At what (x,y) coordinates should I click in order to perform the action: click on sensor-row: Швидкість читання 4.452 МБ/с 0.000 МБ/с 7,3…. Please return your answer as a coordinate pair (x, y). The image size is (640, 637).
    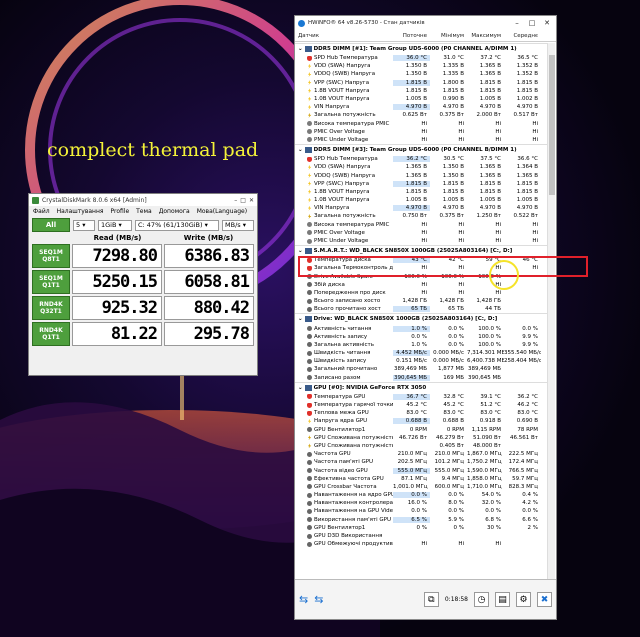
    Looking at the image, I should click on (421, 353).